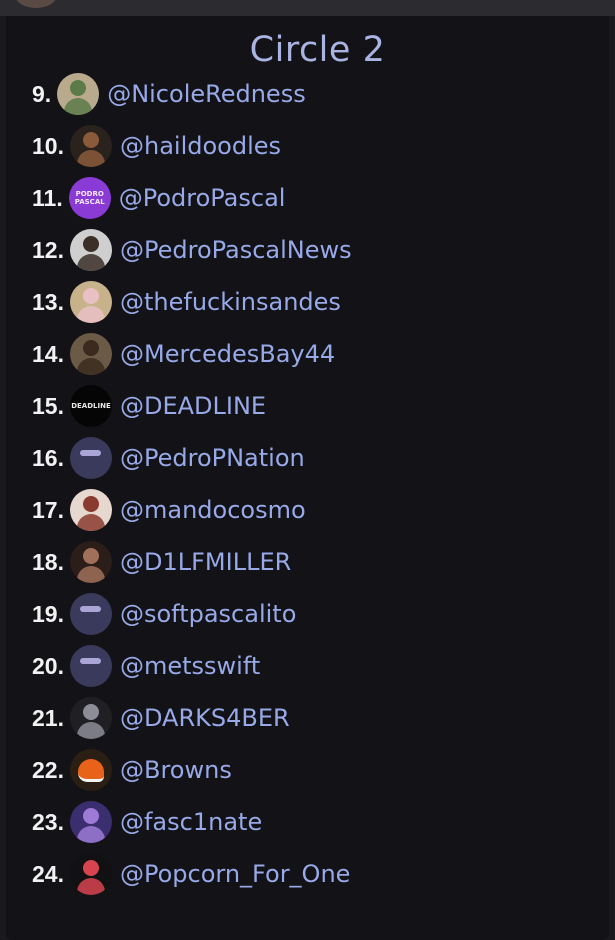 This screenshot has height=940, width=615. I want to click on list-item: 18. @D1LFMILLER, so click(161, 562).